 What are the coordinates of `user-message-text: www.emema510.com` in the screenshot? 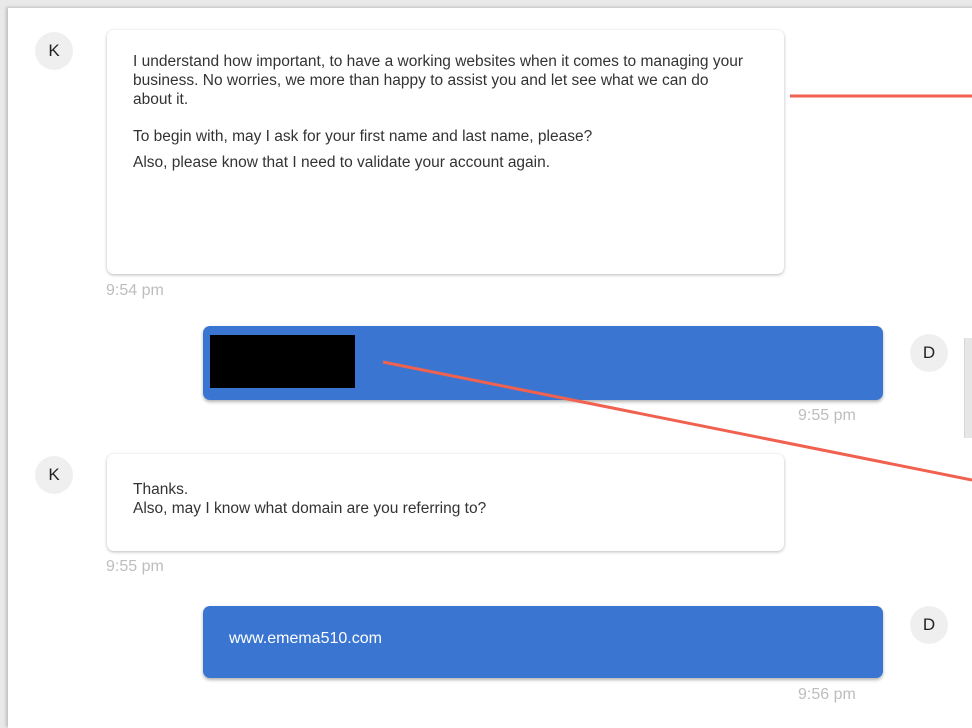 It's located at (305, 638).